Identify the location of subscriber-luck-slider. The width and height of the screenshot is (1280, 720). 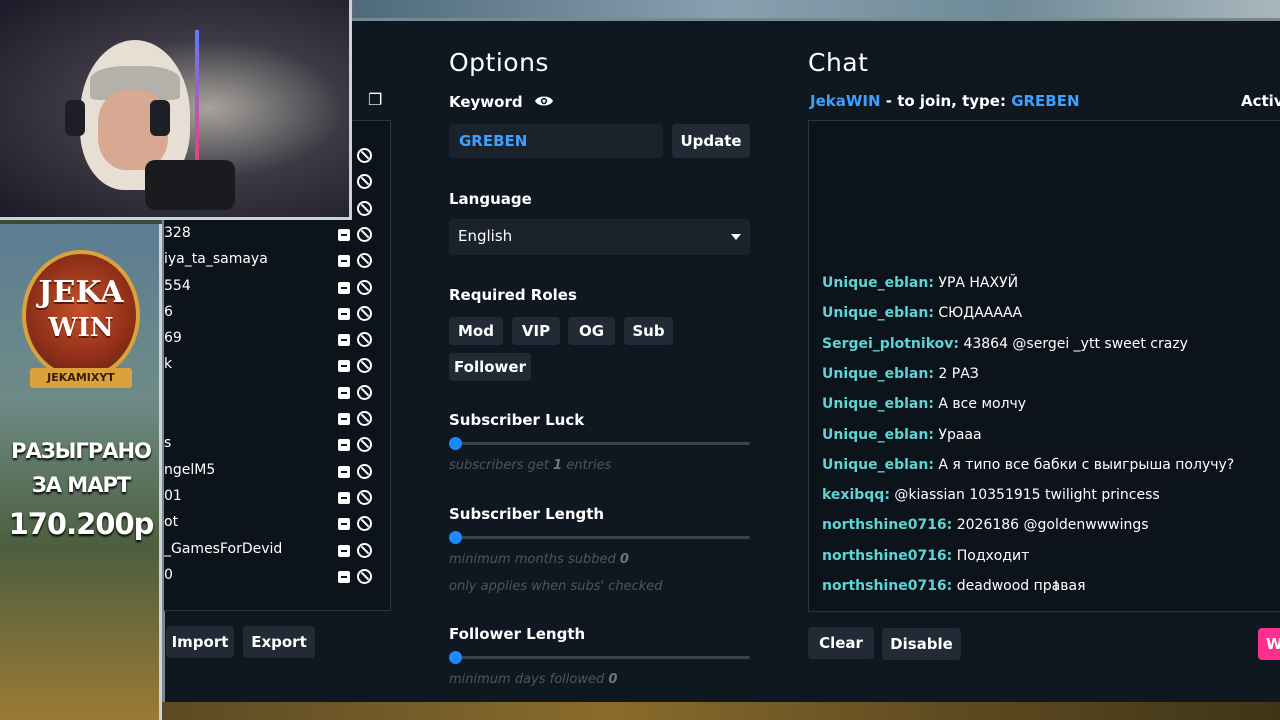
(455, 443).